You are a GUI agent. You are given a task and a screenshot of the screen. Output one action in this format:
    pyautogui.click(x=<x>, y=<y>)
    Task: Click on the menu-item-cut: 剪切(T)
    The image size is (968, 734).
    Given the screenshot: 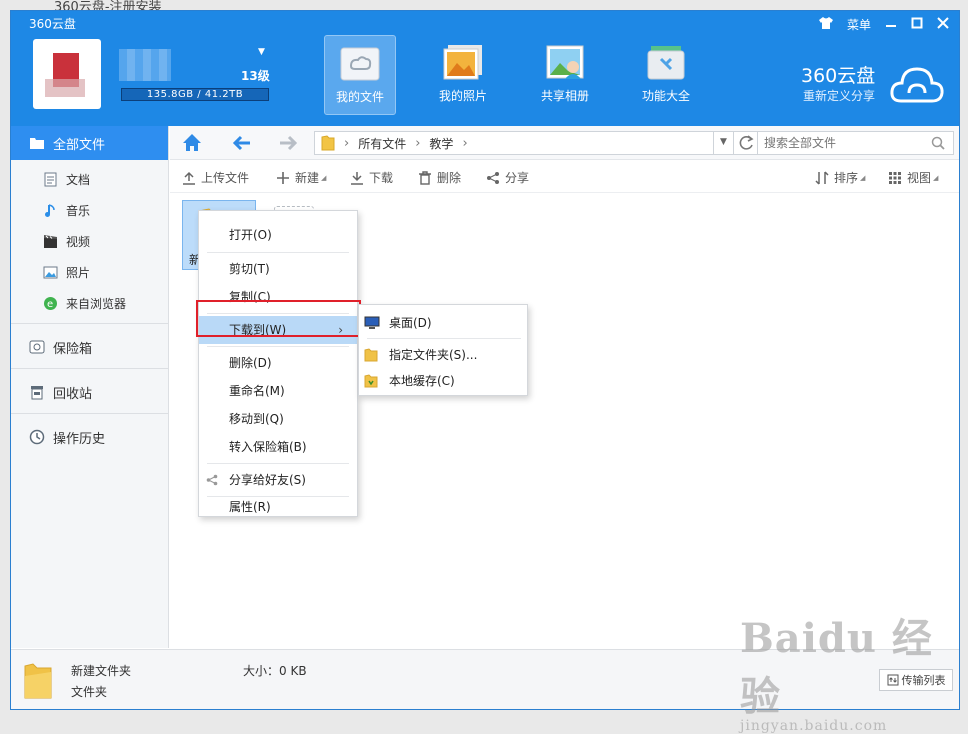 What is the action you would take?
    pyautogui.click(x=278, y=269)
    